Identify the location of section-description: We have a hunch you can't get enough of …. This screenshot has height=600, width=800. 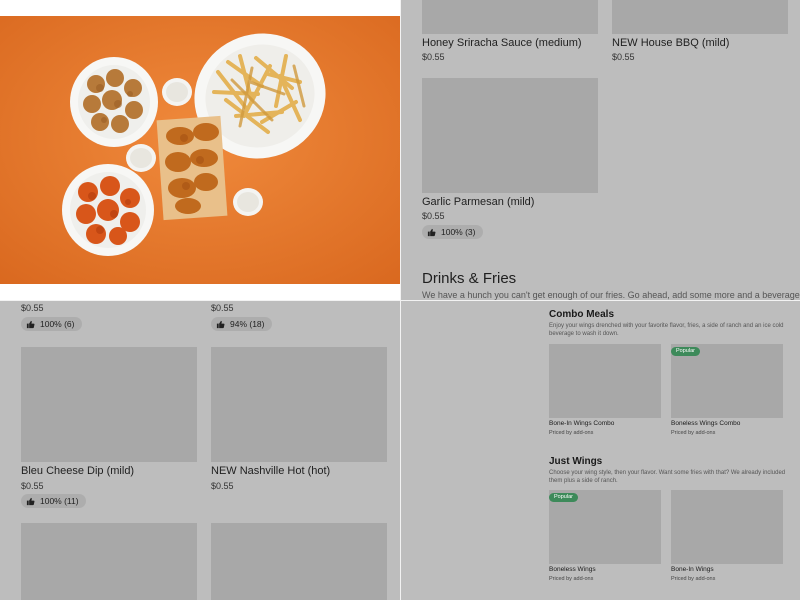
(611, 295).